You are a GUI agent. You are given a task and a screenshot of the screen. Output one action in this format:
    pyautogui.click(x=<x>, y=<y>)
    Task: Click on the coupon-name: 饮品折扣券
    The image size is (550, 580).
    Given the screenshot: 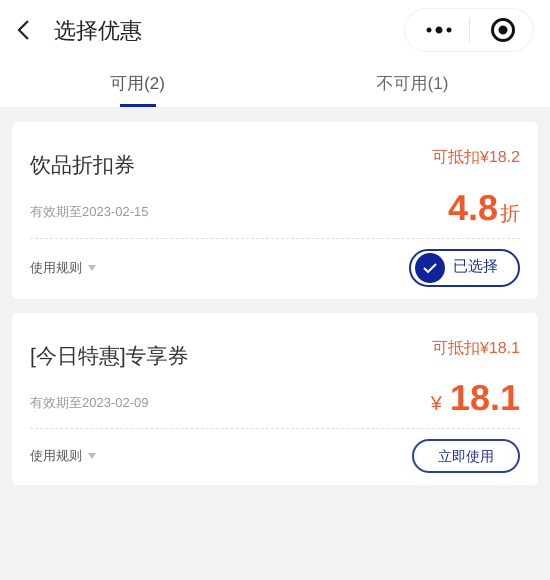 What is the action you would take?
    pyautogui.click(x=82, y=166)
    